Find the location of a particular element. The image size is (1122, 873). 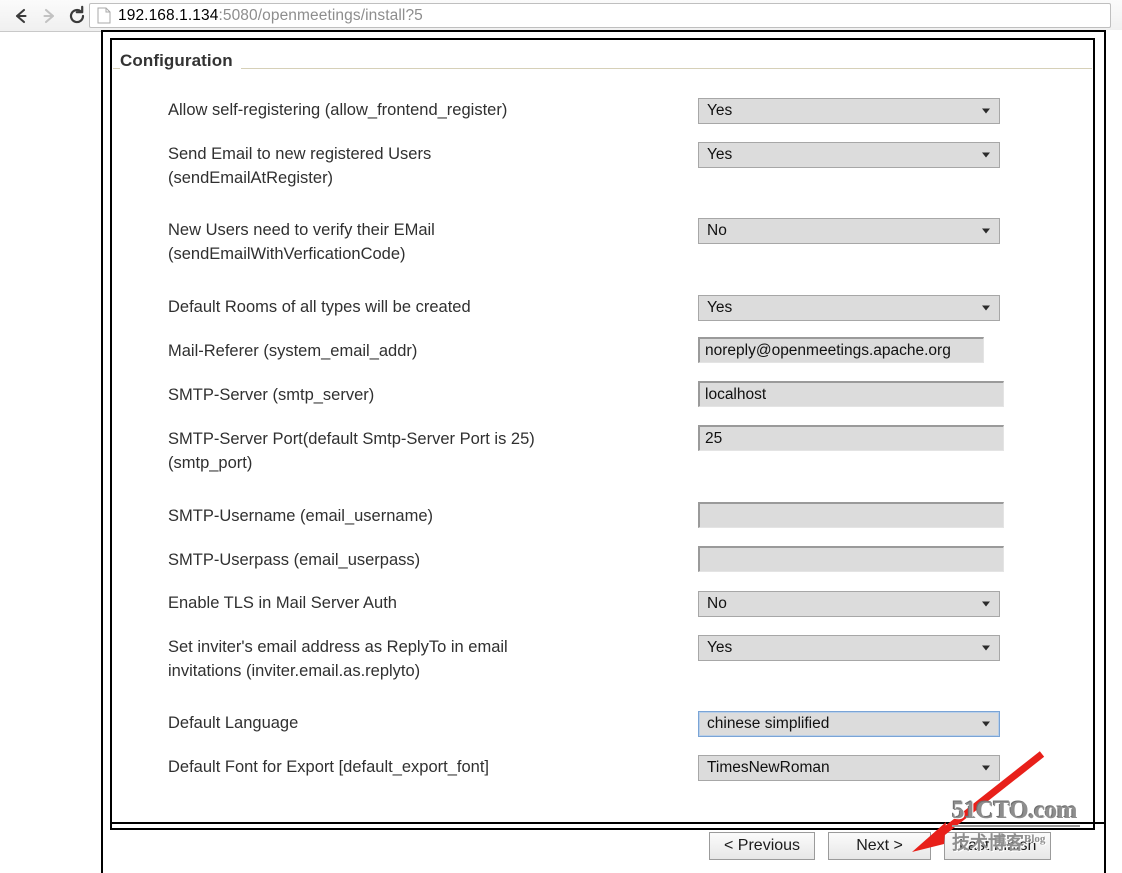

field-label: Default Language is located at coordinates (233, 723).